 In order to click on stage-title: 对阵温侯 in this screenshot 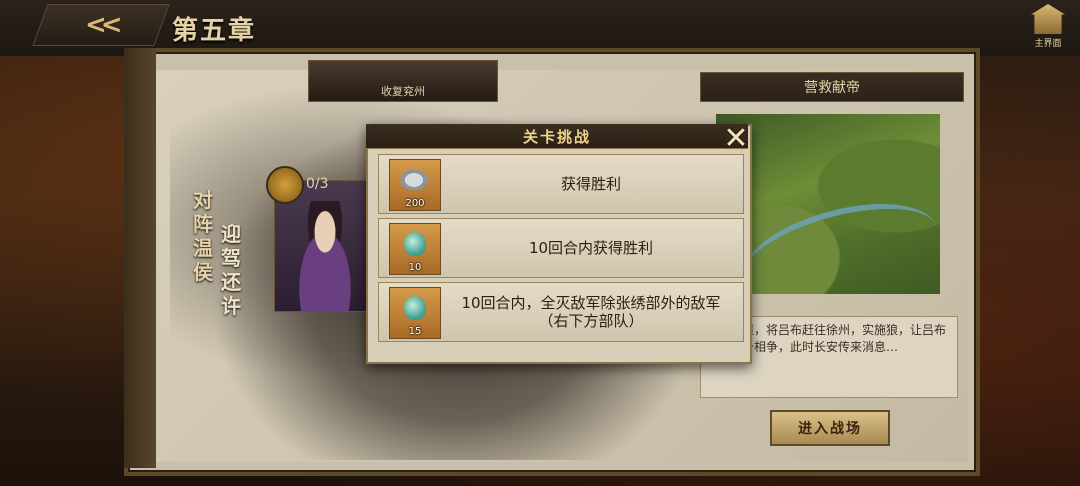, I will do `click(203, 236)`.